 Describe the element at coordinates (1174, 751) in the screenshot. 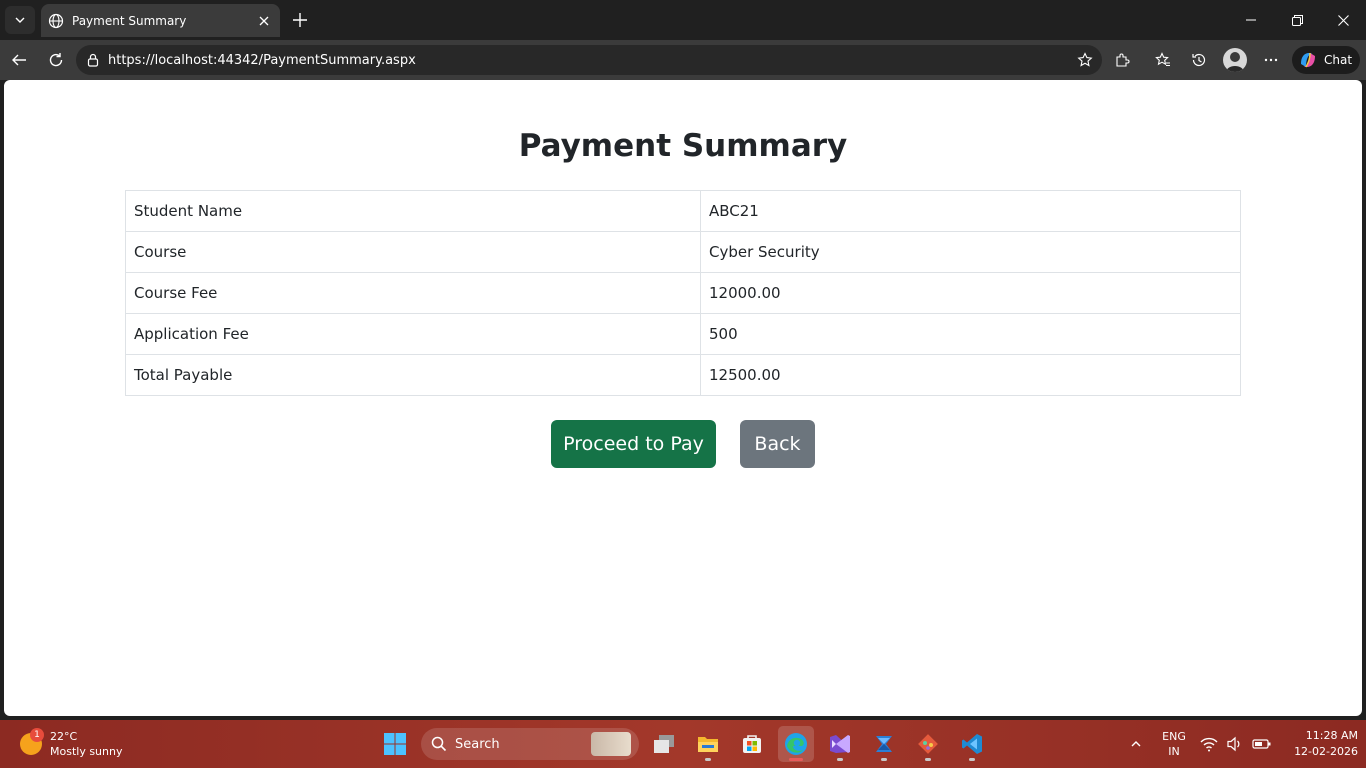

I see `language-region: IN` at that location.